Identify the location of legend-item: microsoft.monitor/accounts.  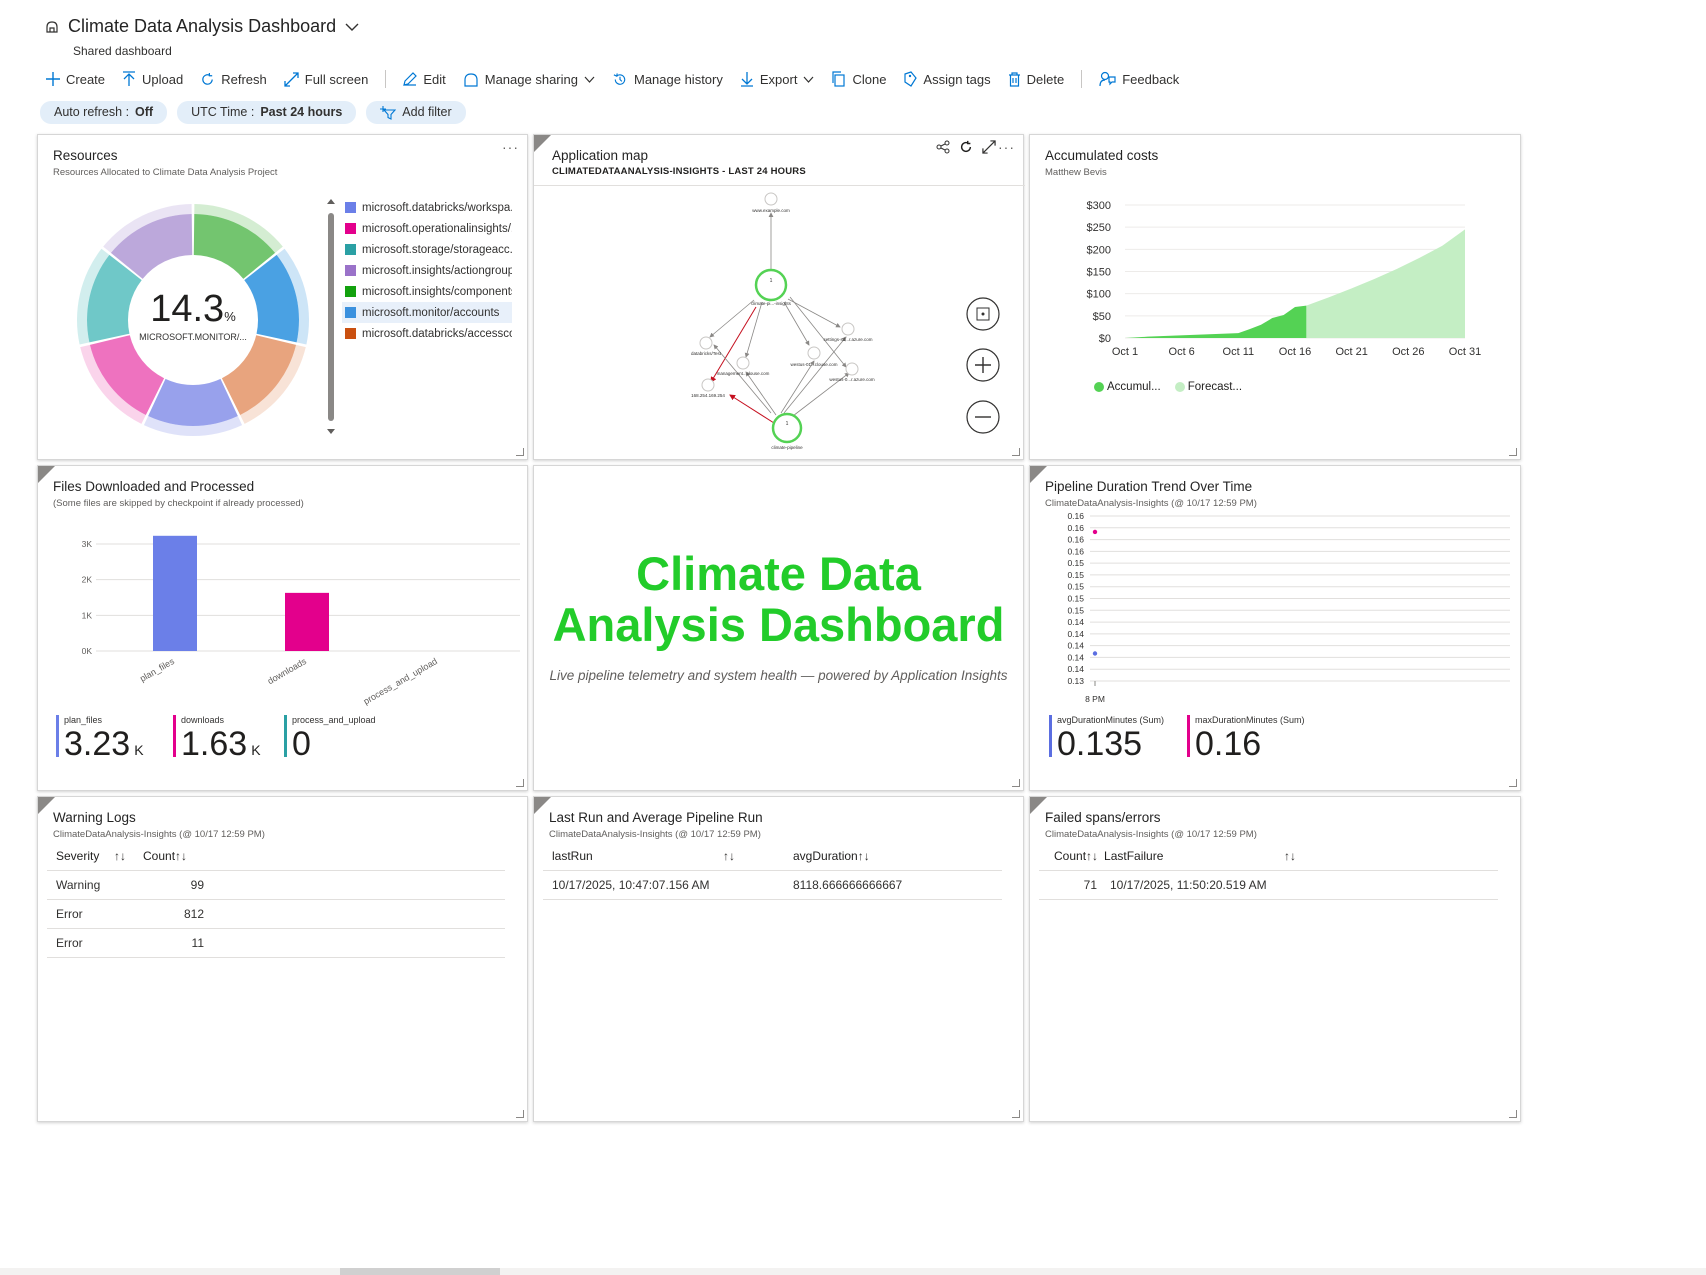
(427, 312).